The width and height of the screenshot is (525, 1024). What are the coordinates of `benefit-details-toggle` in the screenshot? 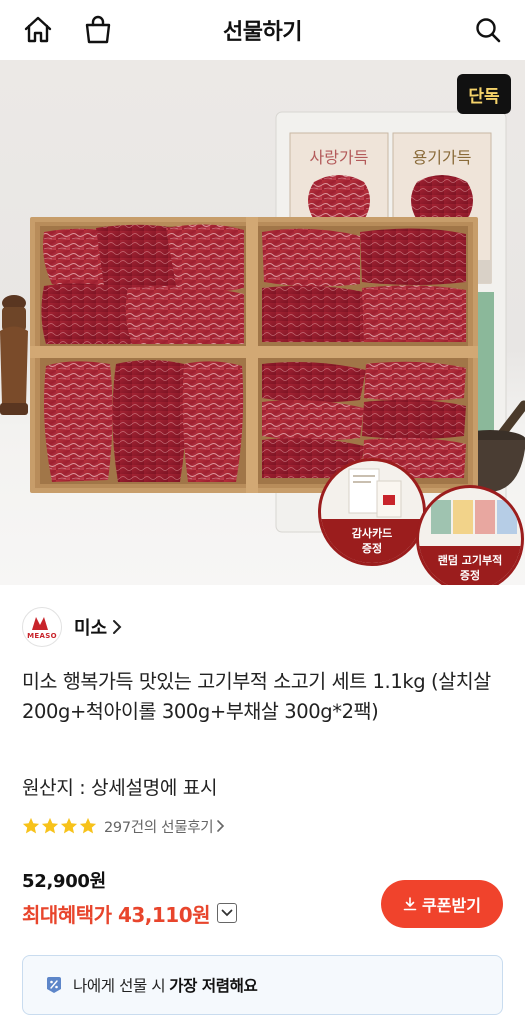 It's located at (227, 913).